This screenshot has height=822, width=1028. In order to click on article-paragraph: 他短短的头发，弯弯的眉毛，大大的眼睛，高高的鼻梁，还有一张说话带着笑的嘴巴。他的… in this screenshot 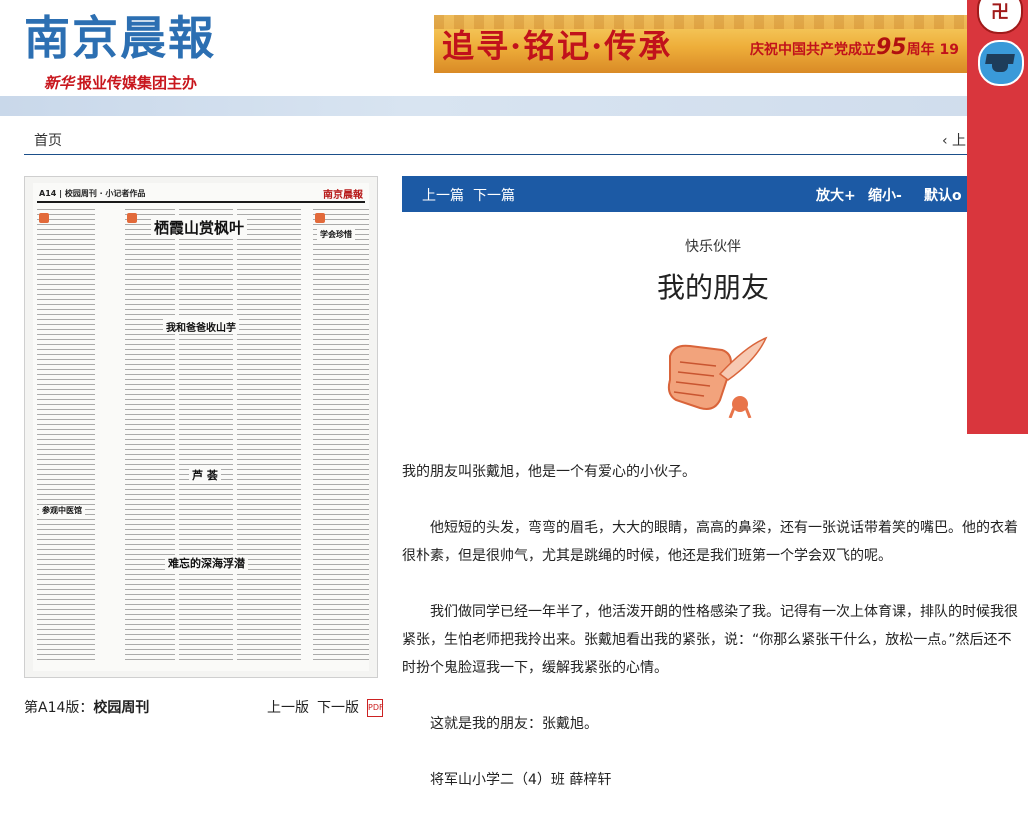, I will do `click(710, 542)`.